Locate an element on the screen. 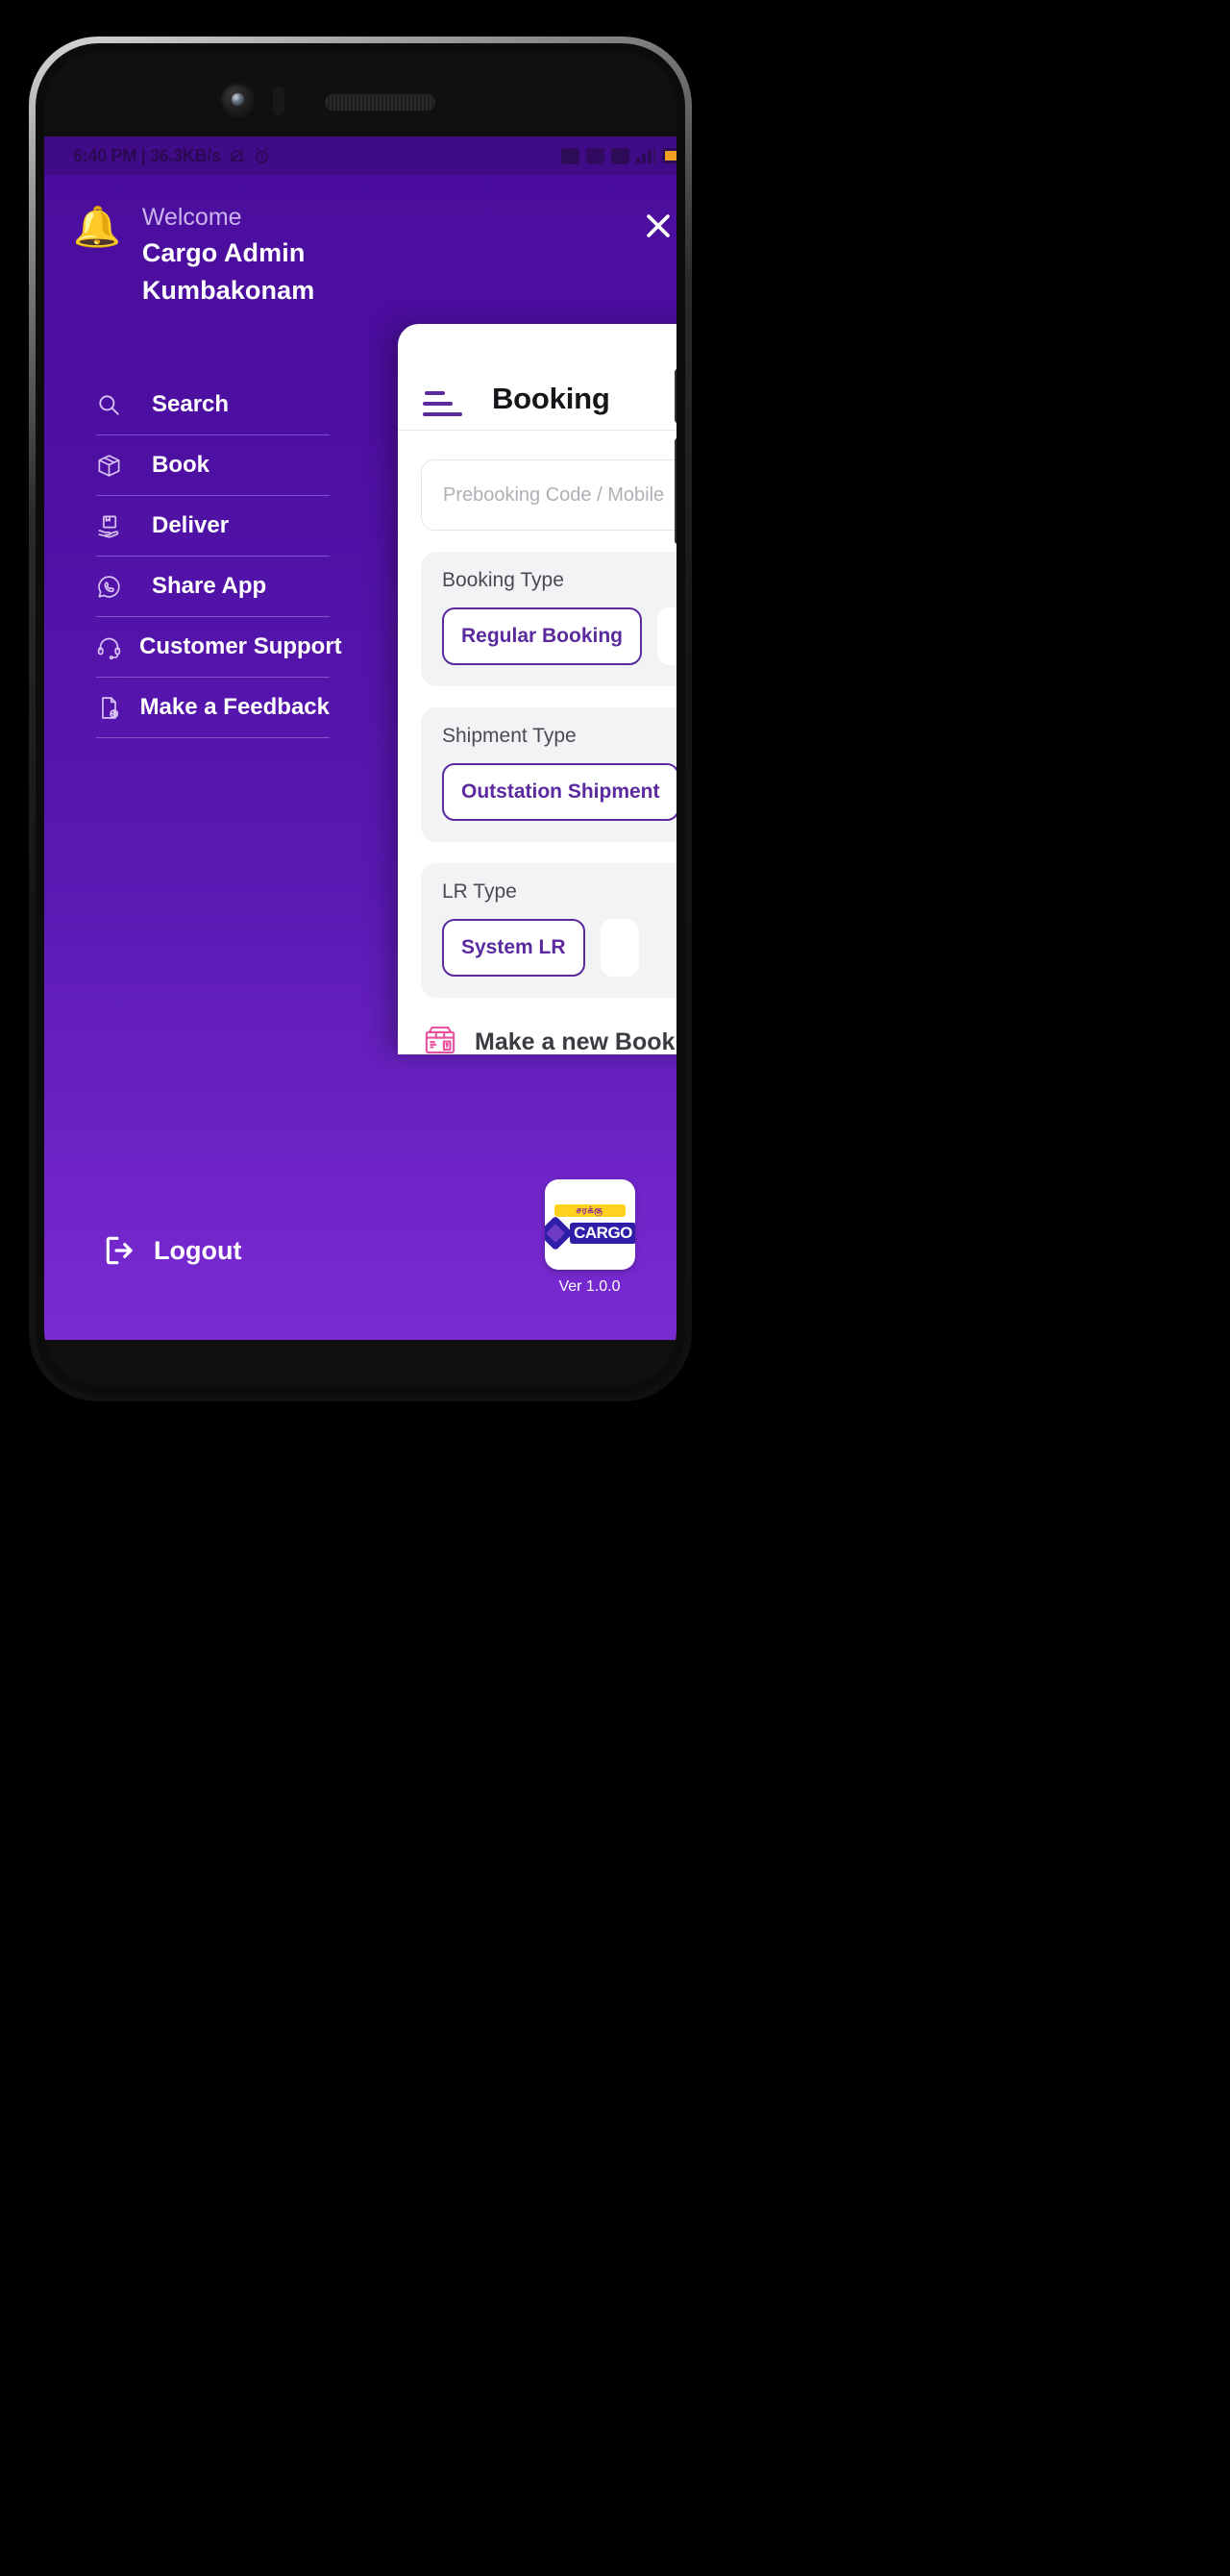 This screenshot has width=1230, height=2576. app-version: Ver 1.0.0 is located at coordinates (589, 1286).